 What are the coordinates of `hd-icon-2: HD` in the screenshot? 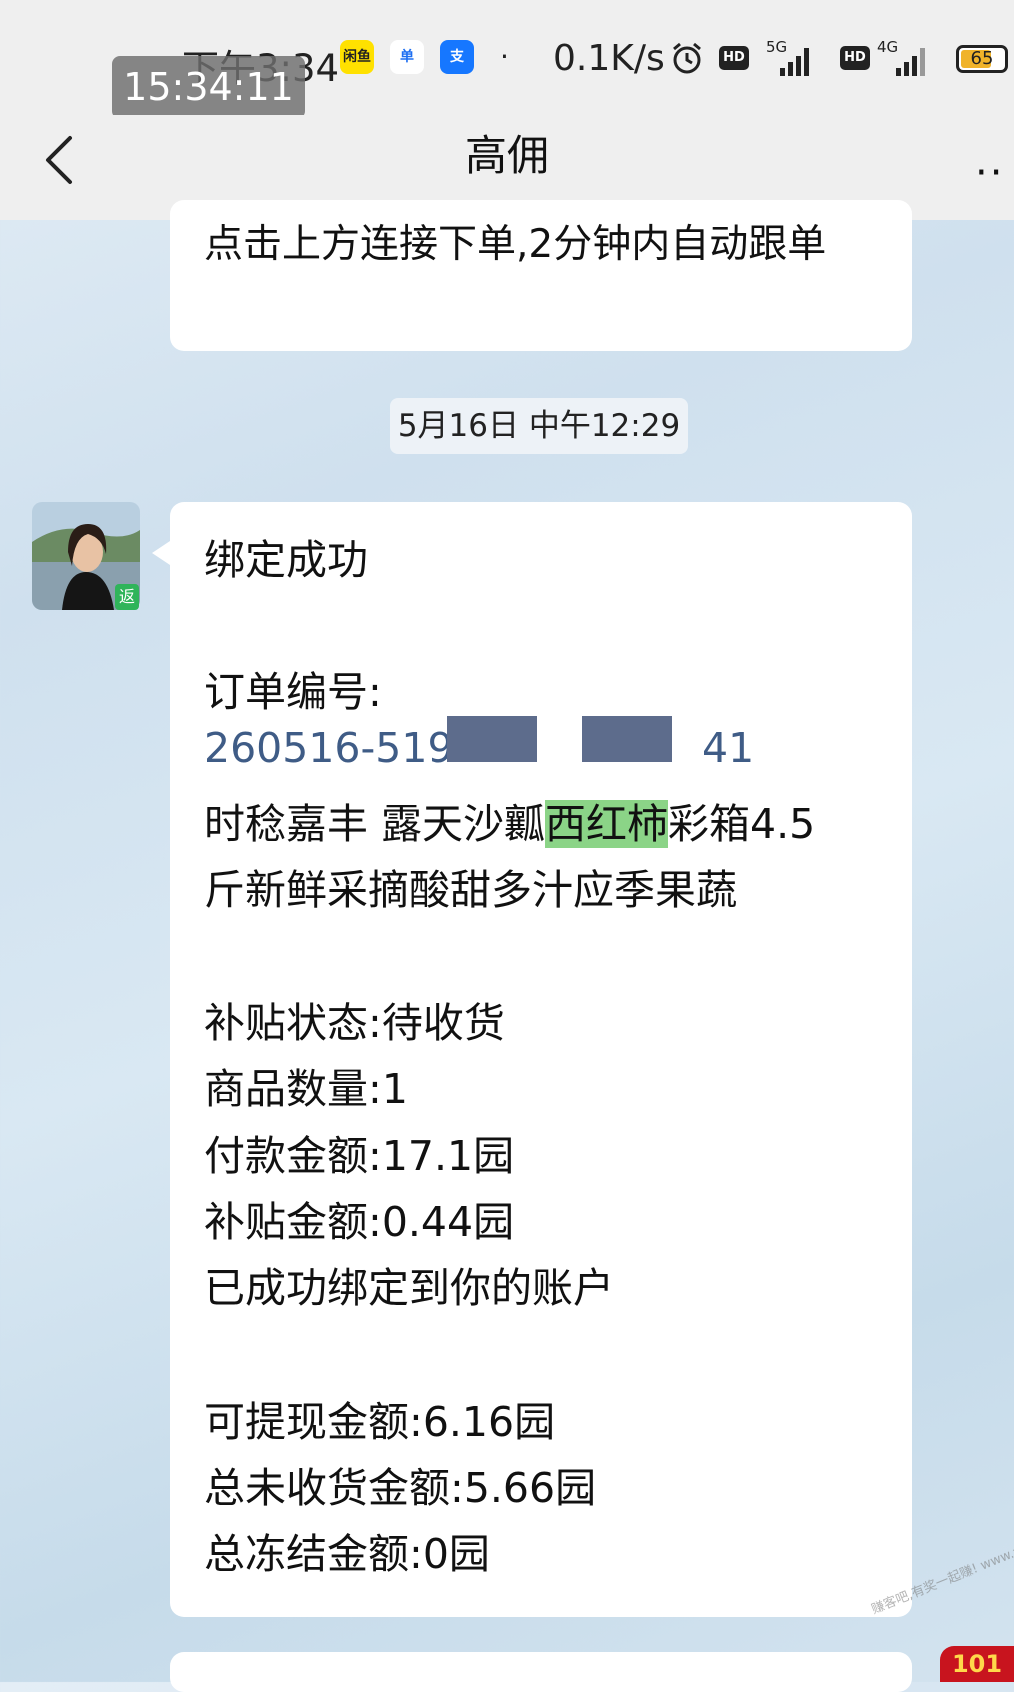 It's located at (855, 58).